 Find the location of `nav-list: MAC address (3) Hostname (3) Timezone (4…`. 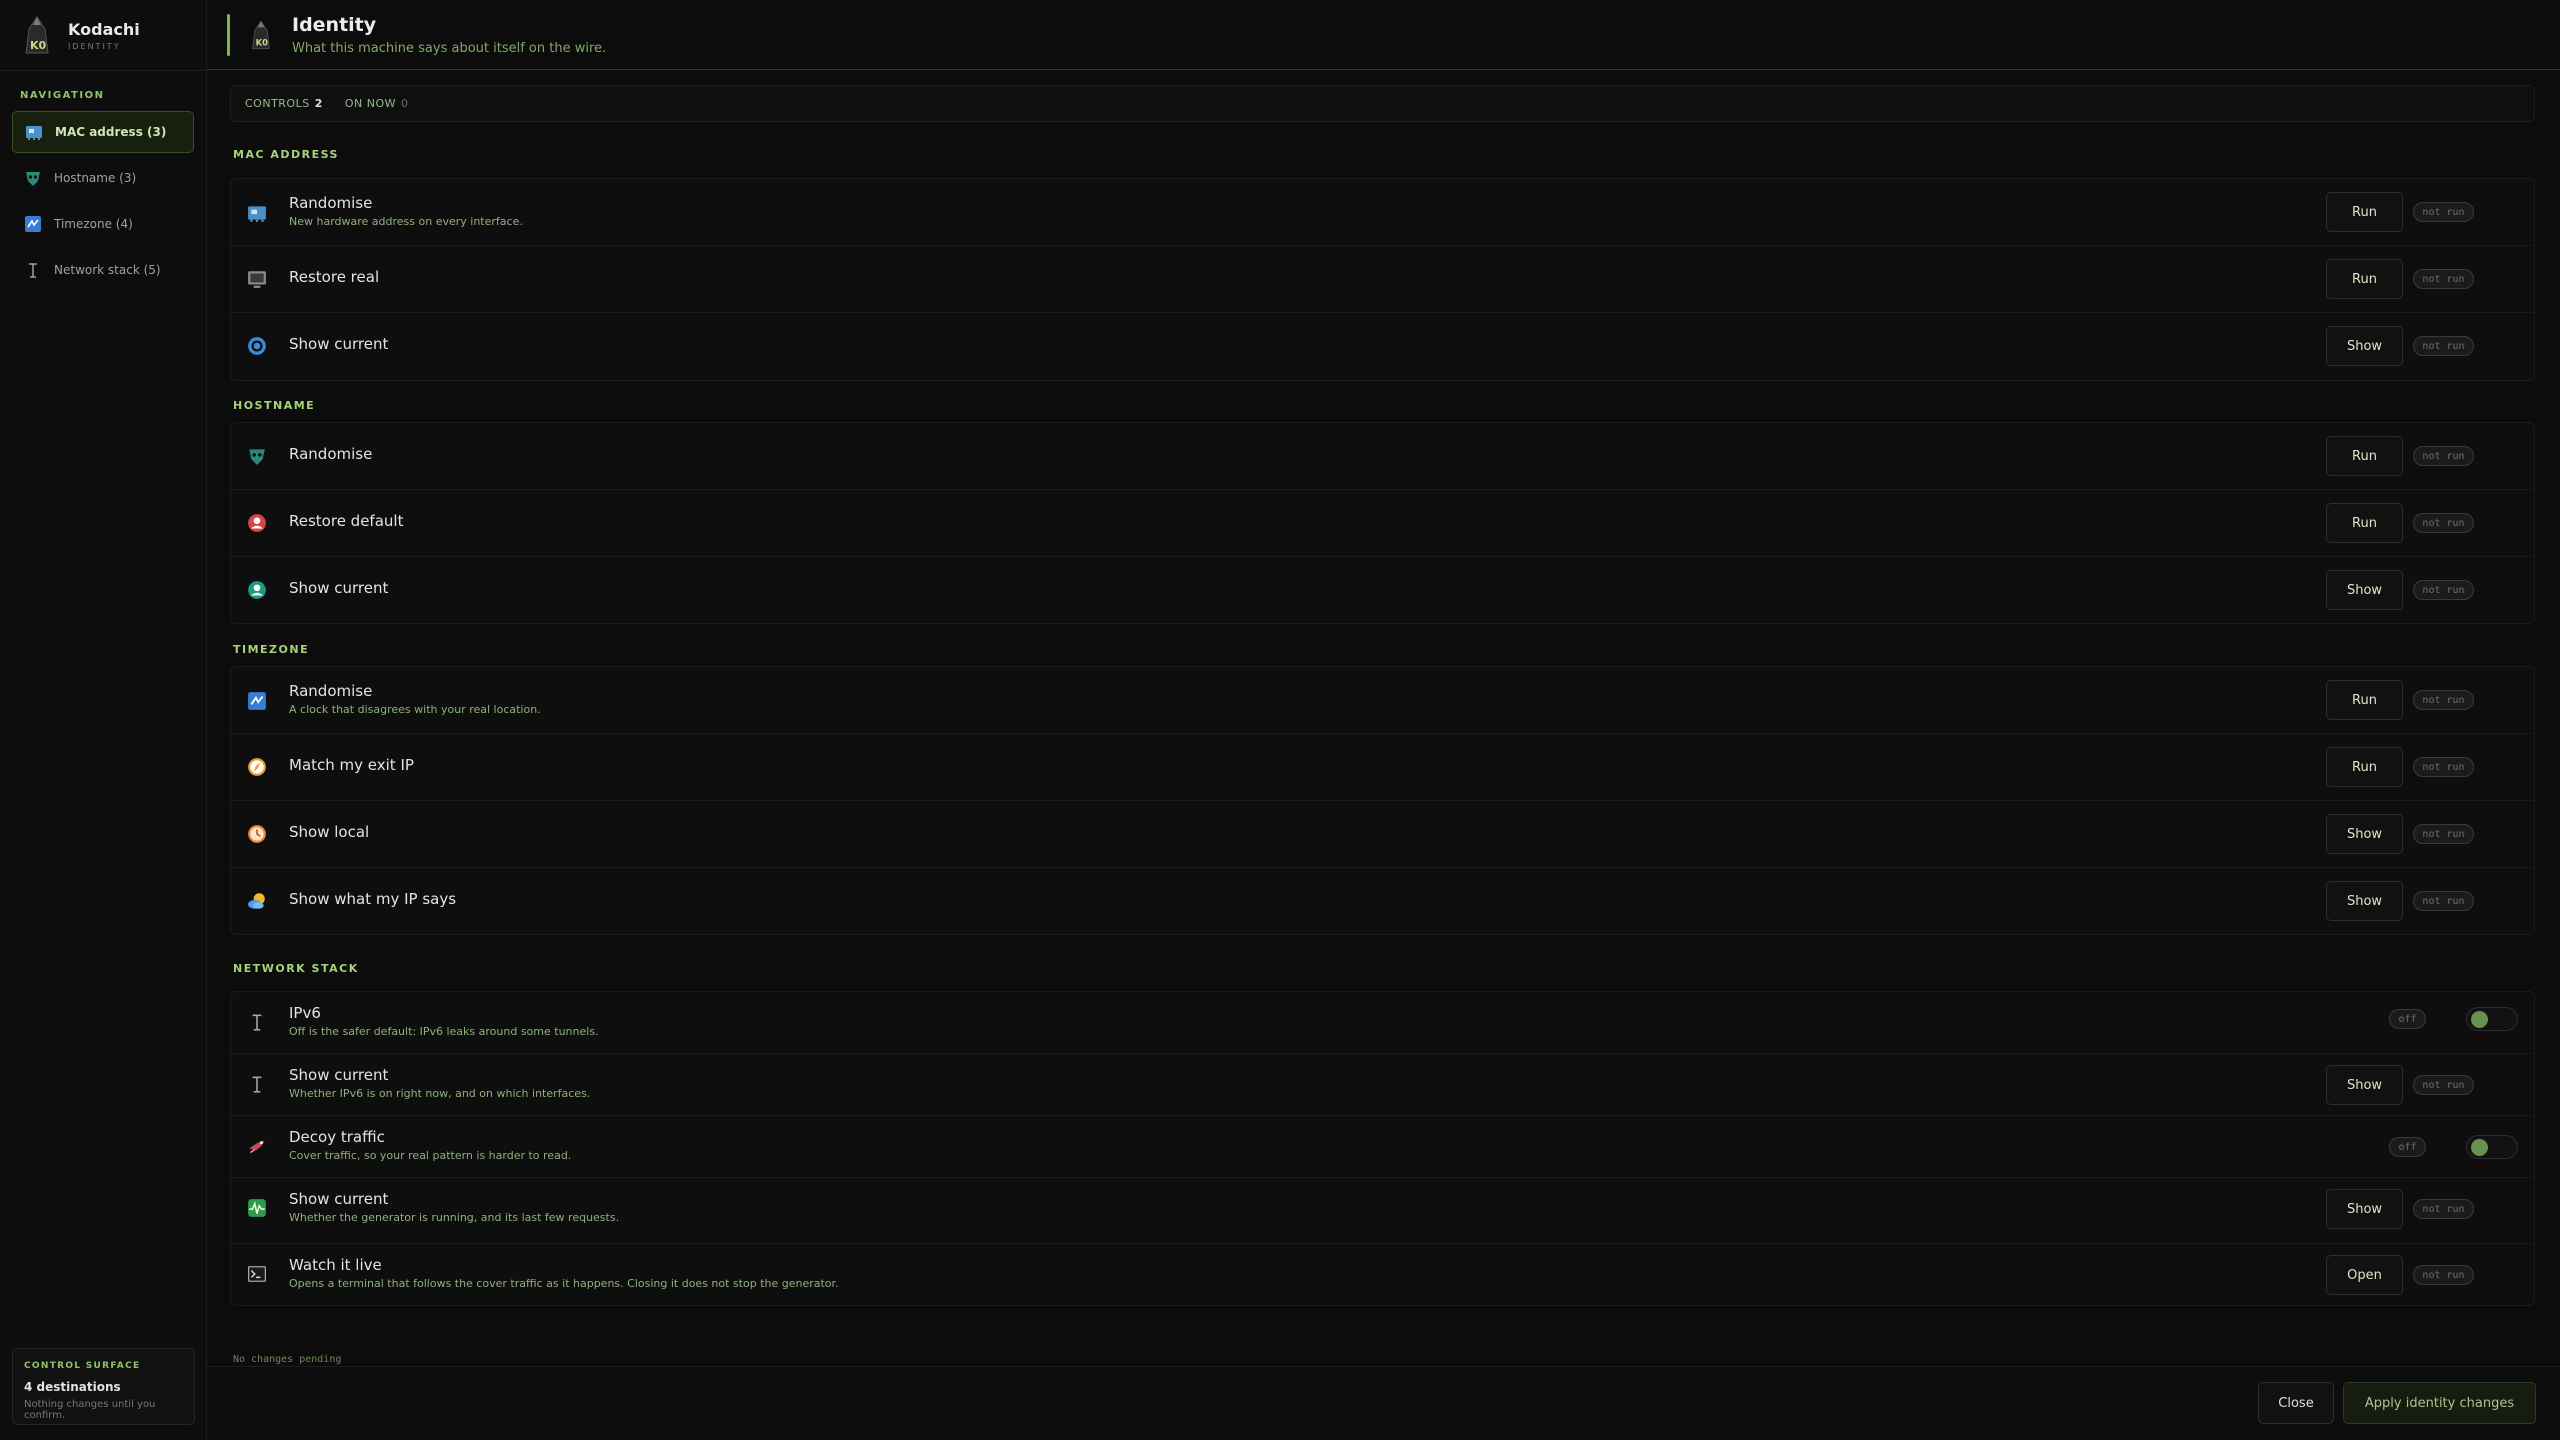

nav-list: MAC address (3) Hostname (3) Timezone (4… is located at coordinates (103, 196).